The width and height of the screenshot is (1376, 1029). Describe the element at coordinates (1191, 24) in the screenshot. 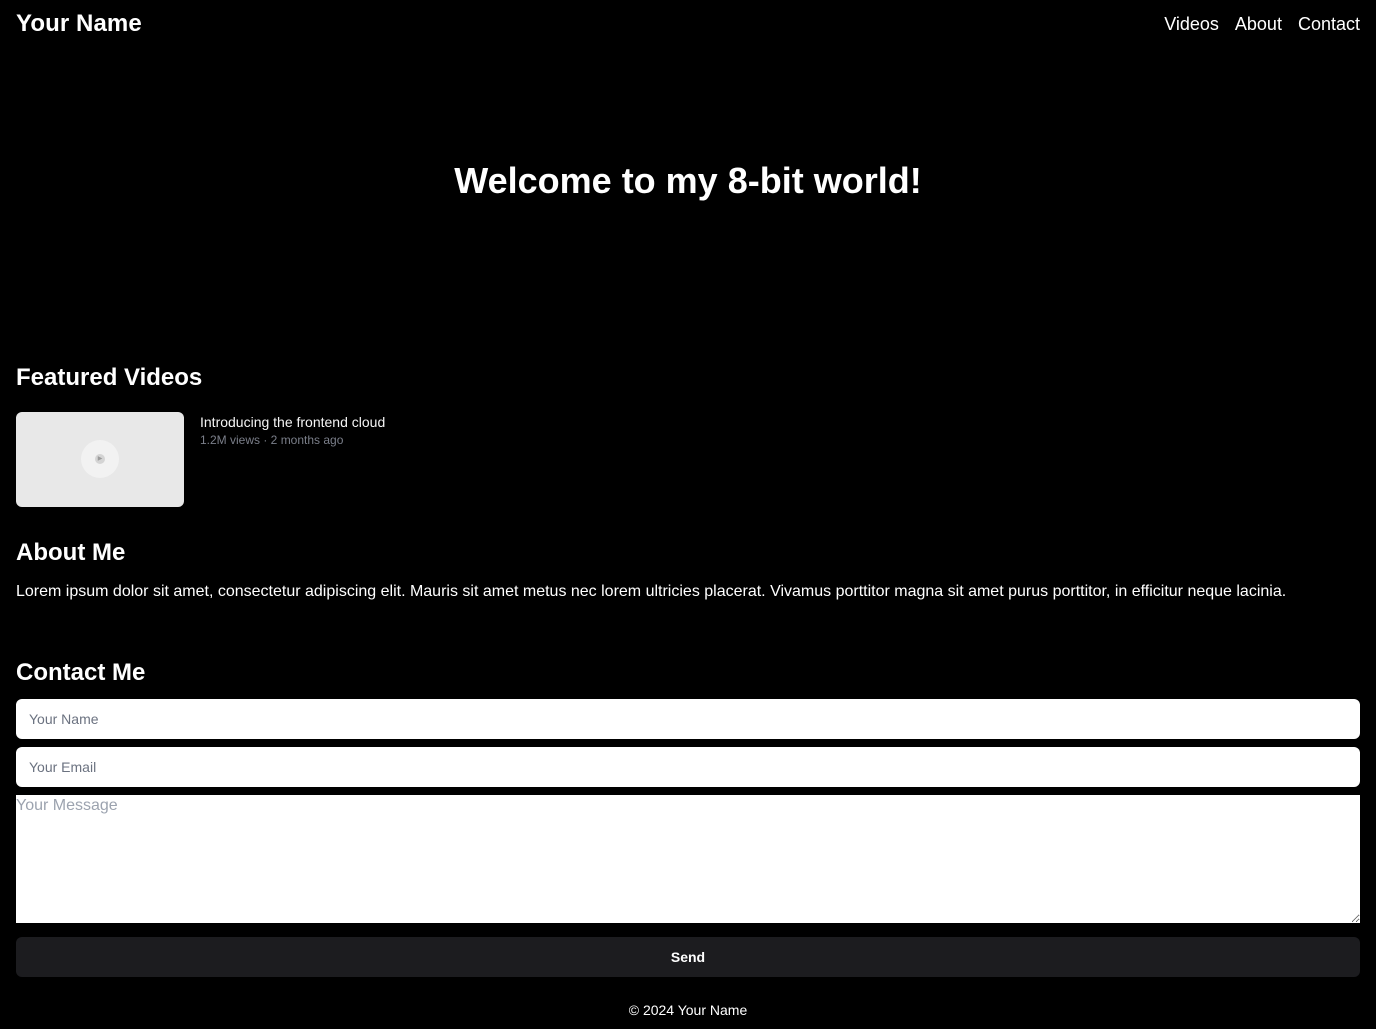

I see `nav-videos-link: Videos` at that location.